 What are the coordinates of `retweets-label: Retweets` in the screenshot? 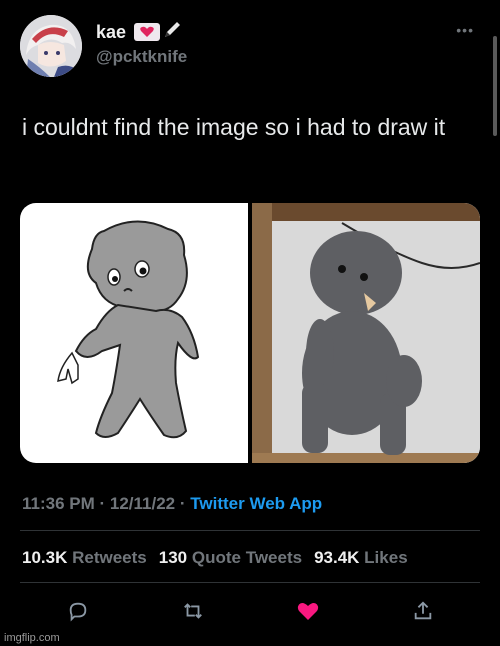 It's located at (109, 557).